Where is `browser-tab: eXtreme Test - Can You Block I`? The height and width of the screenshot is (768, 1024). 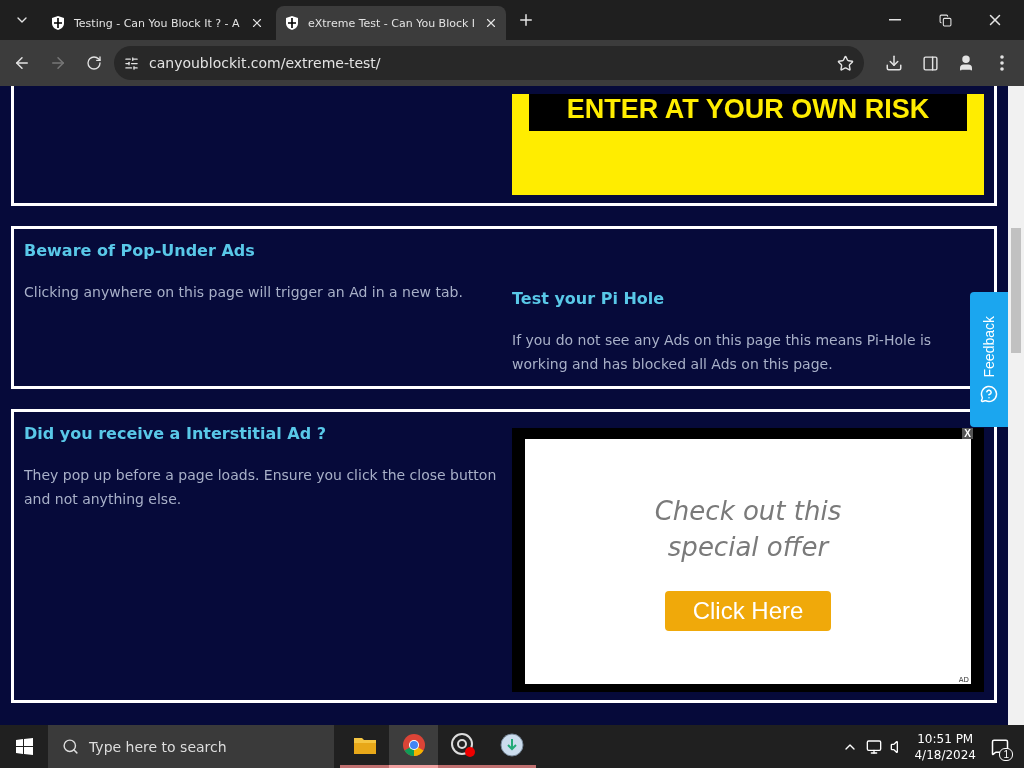 browser-tab: eXtreme Test - Can You Block I is located at coordinates (391, 23).